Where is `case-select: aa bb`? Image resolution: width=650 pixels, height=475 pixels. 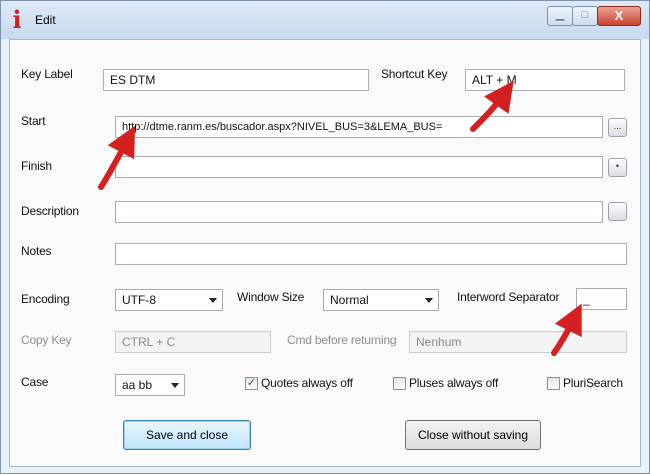 case-select: aa bb is located at coordinates (150, 385).